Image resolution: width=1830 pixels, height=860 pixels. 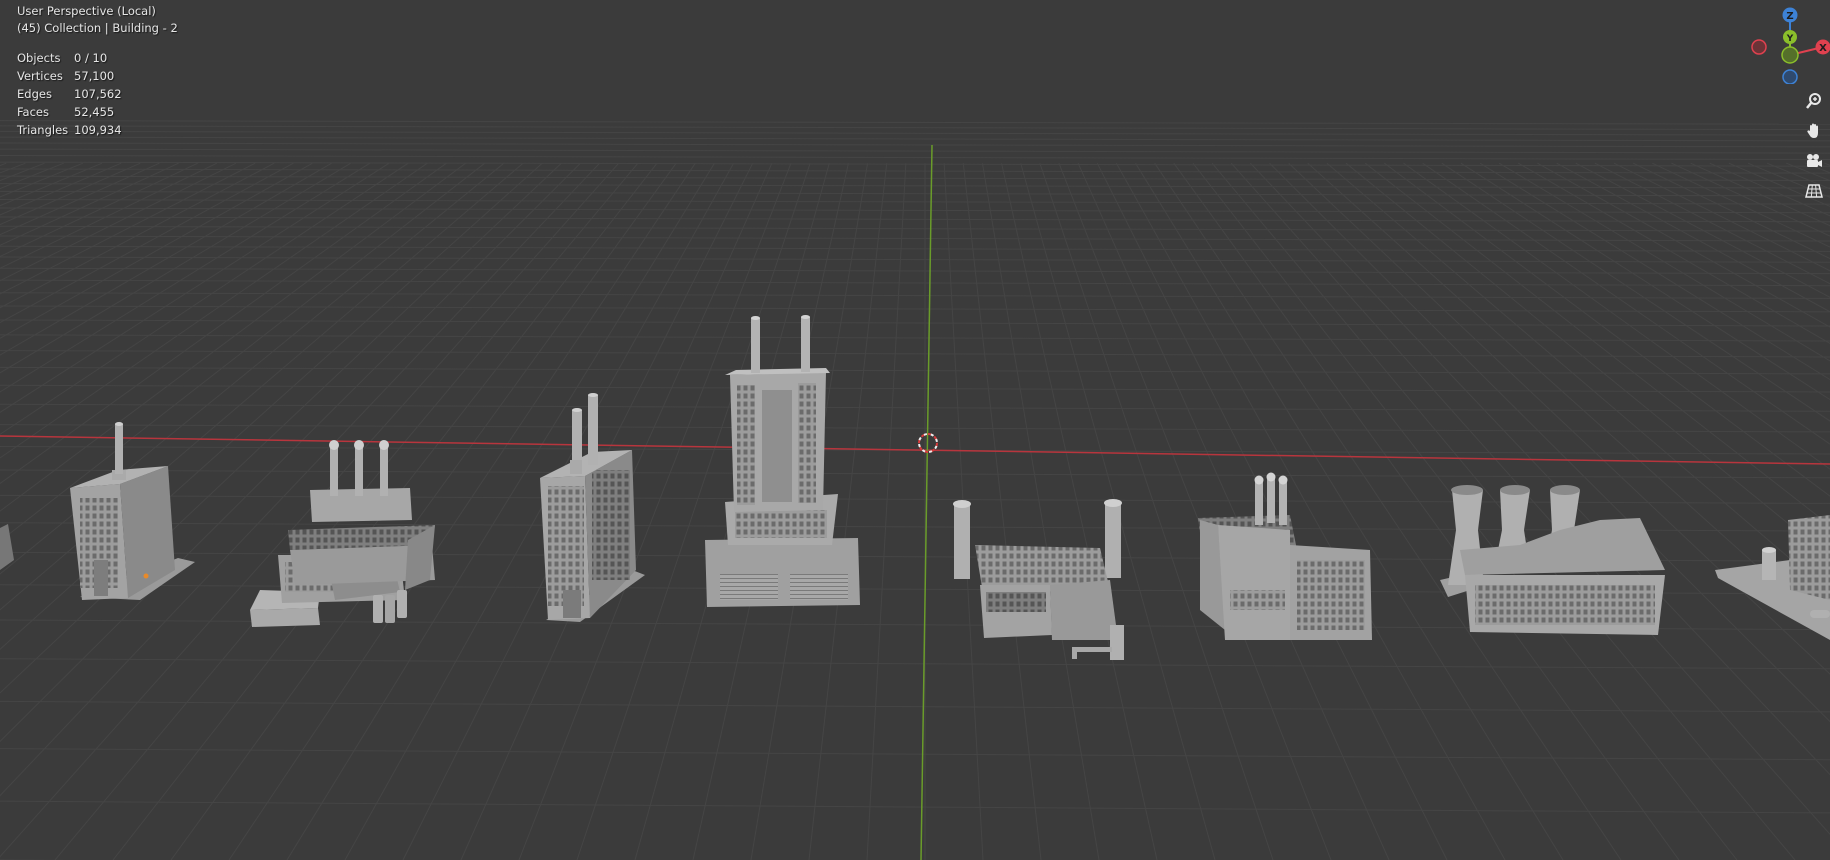 What do you see at coordinates (915, 450) in the screenshot?
I see `x-axis-line` at bounding box center [915, 450].